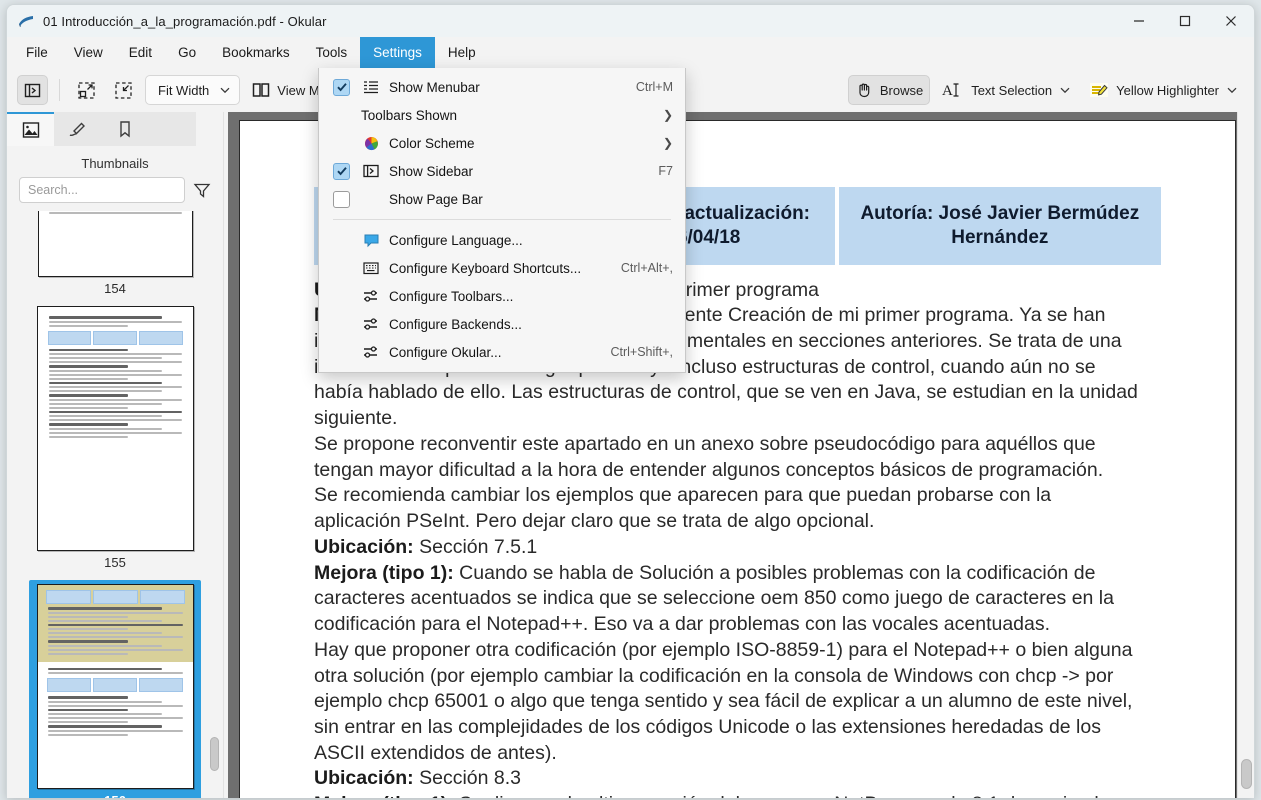 The width and height of the screenshot is (1261, 800). Describe the element at coordinates (123, 90) in the screenshot. I see `zoom-shrink-button` at that location.